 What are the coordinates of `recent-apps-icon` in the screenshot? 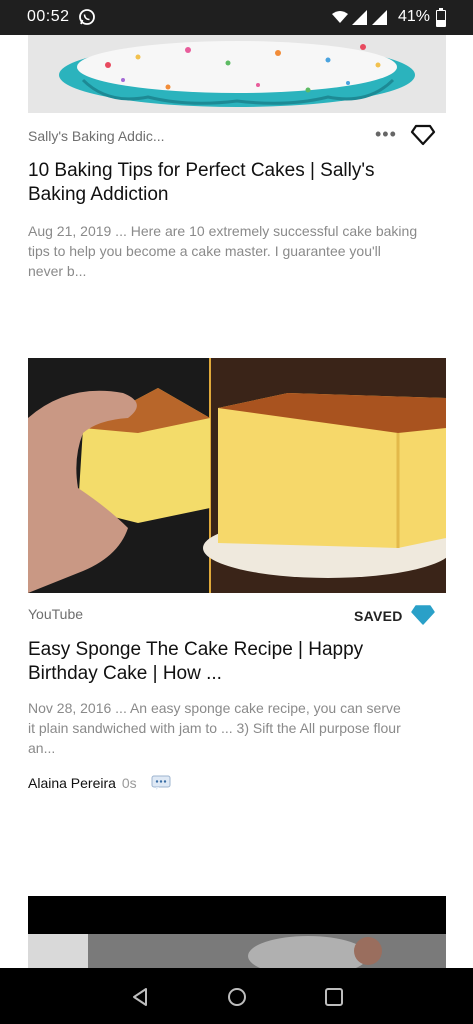 It's located at (334, 997).